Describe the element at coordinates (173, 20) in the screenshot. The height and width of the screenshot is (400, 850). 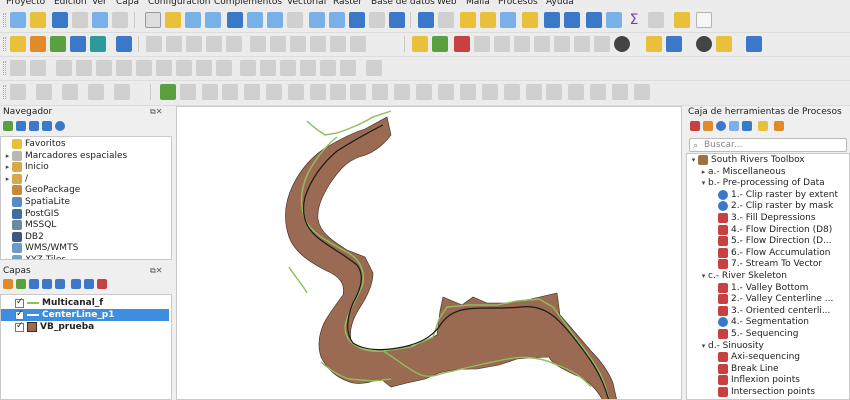
I see `pan-to-selection-icon` at that location.